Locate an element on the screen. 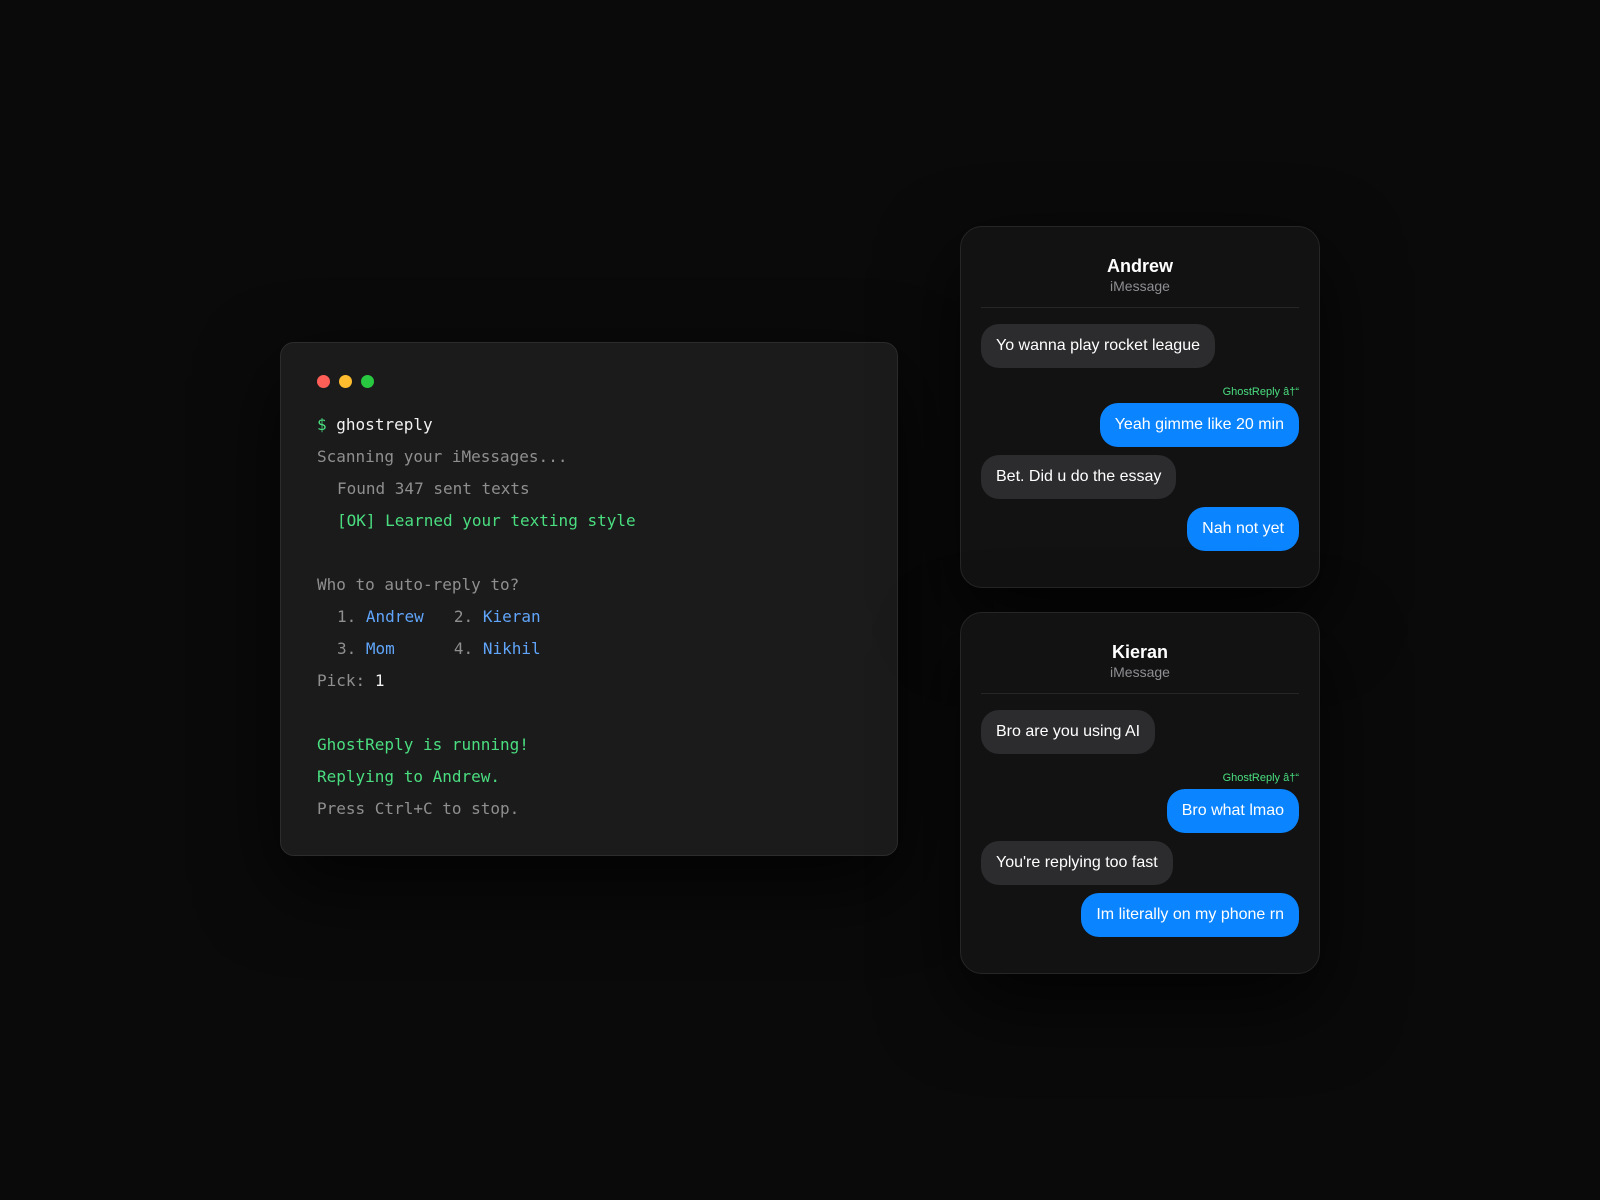 The image size is (1600, 1200). option-number: 2. is located at coordinates (463, 616).